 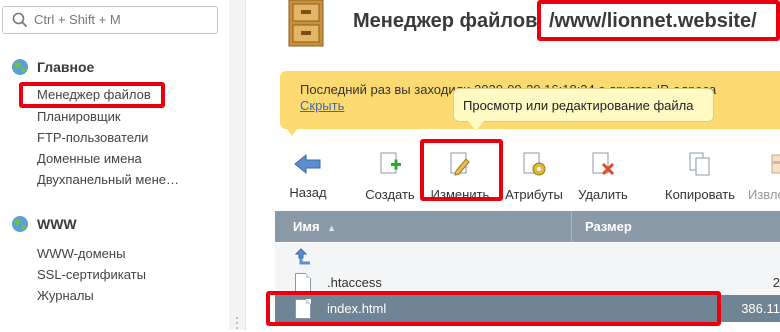 I want to click on column-header-name: Имя ▲, so click(x=314, y=226).